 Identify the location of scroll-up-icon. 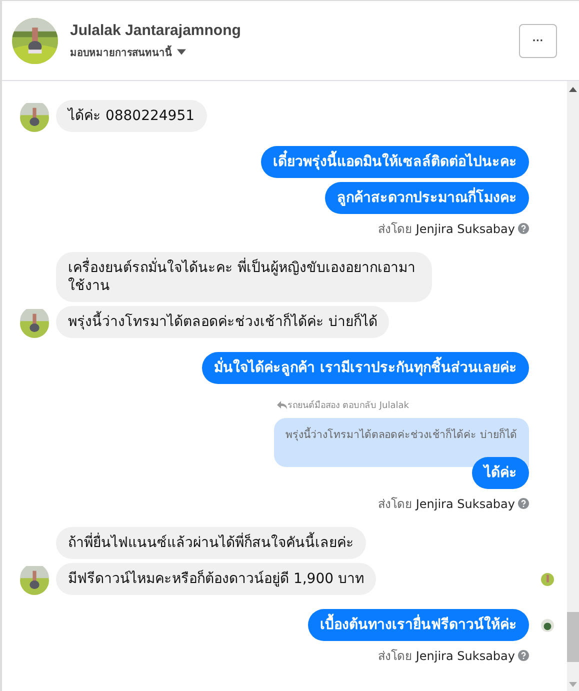
(573, 89).